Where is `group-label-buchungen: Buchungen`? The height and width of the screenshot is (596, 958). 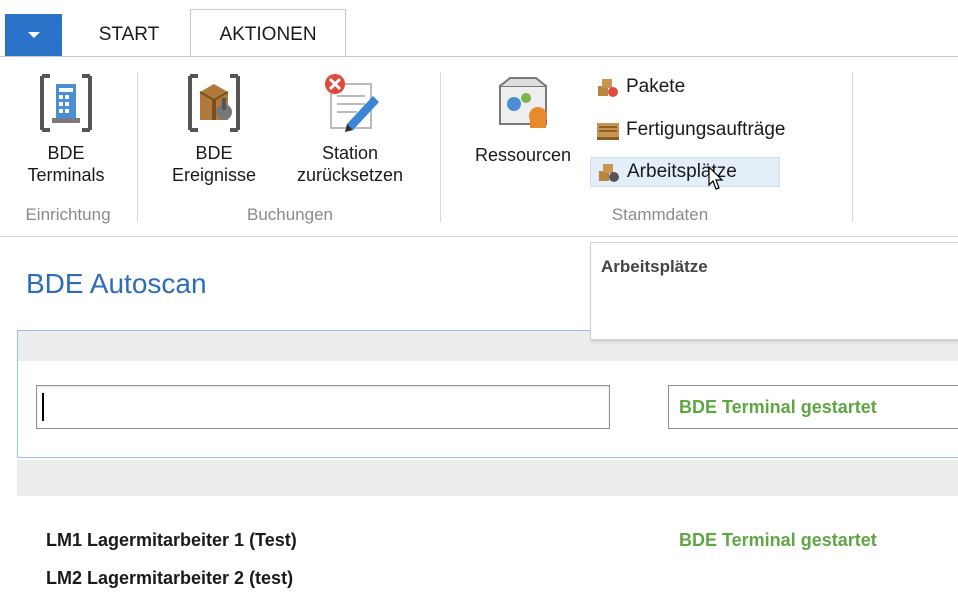 group-label-buchungen: Buchungen is located at coordinates (290, 214).